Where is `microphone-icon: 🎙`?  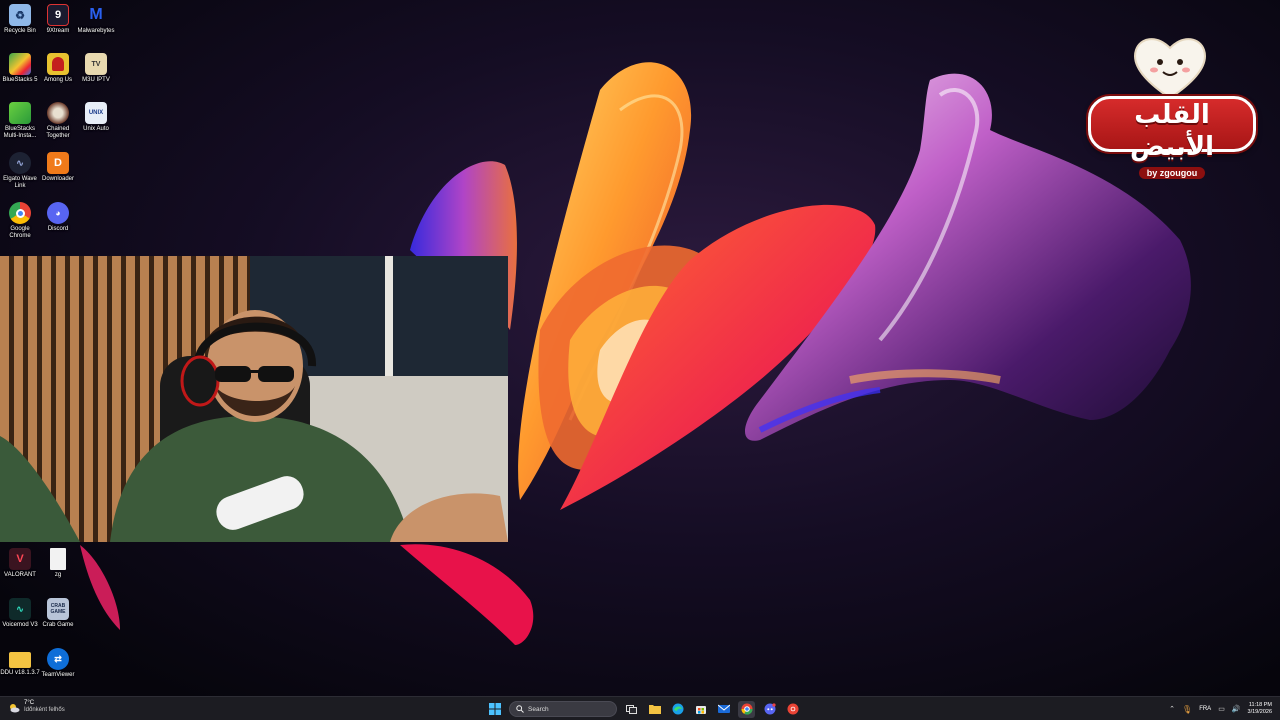
microphone-icon: 🎙 is located at coordinates (1187, 709).